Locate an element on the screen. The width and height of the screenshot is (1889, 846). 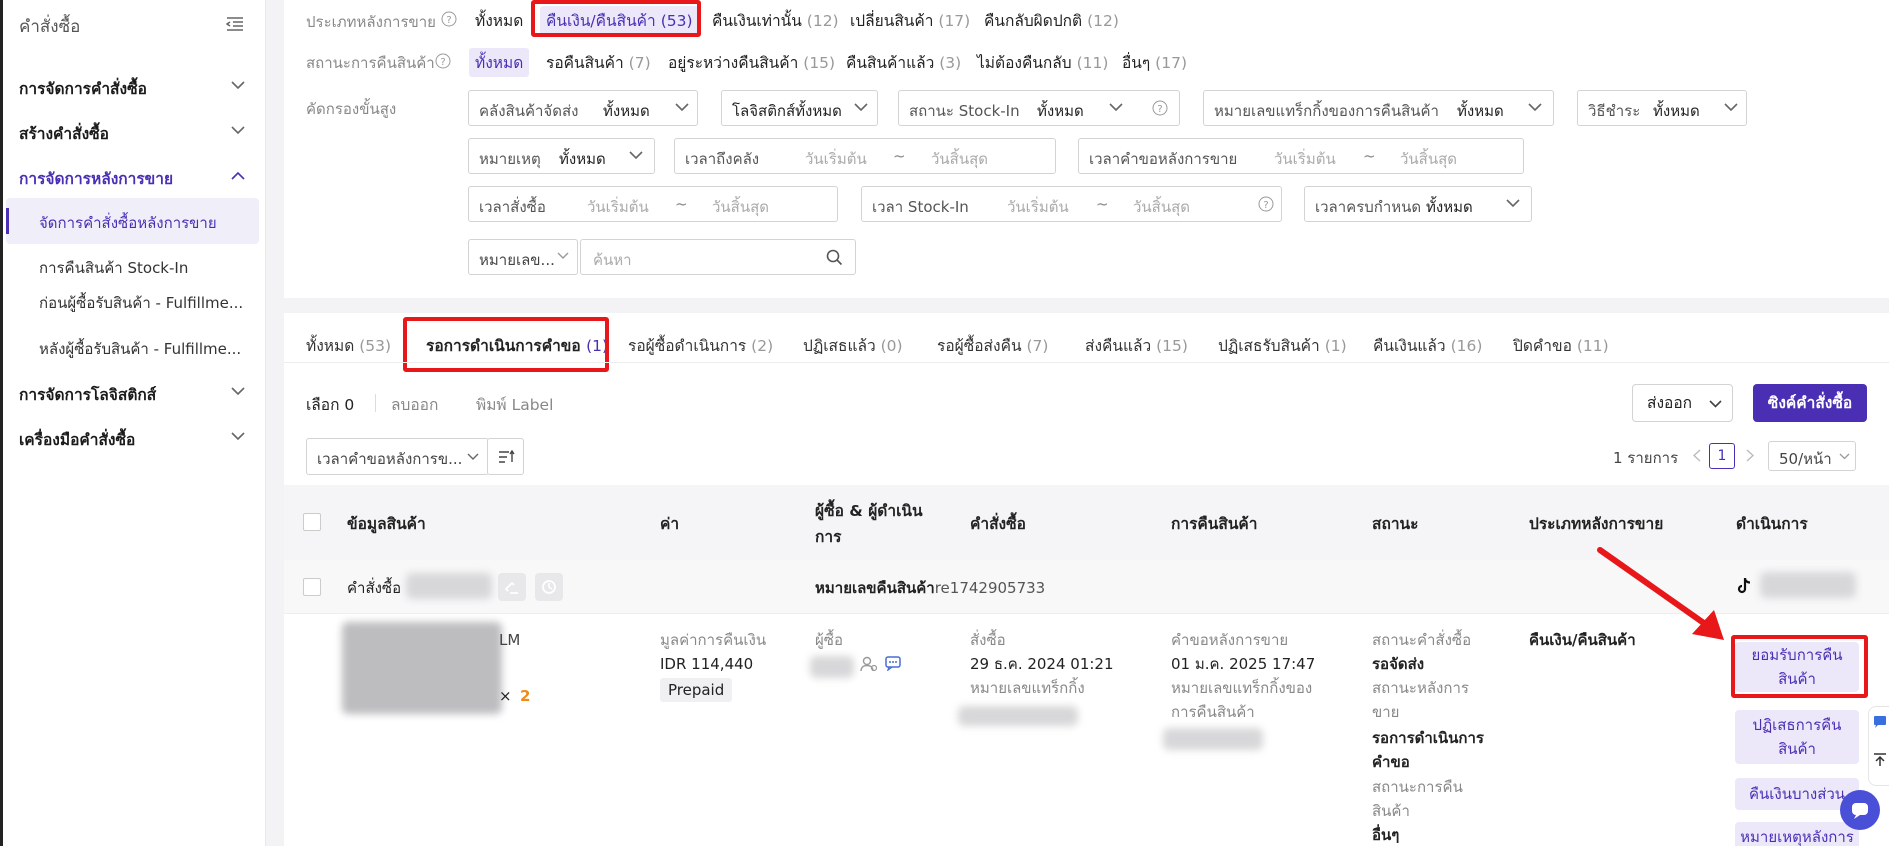
return-tracking-label-2: การคืนสินค้า is located at coordinates (1213, 712).